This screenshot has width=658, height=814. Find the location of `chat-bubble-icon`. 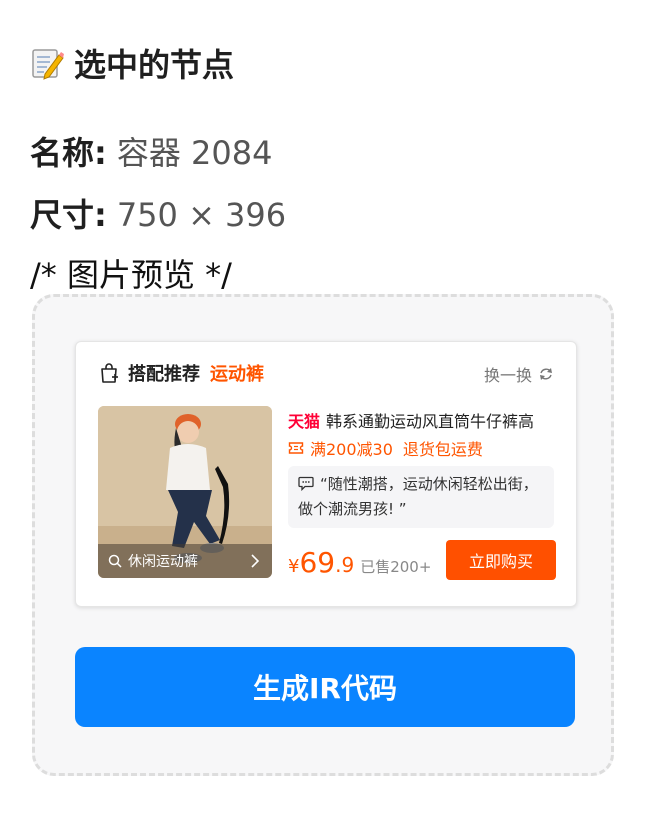

chat-bubble-icon is located at coordinates (306, 484).